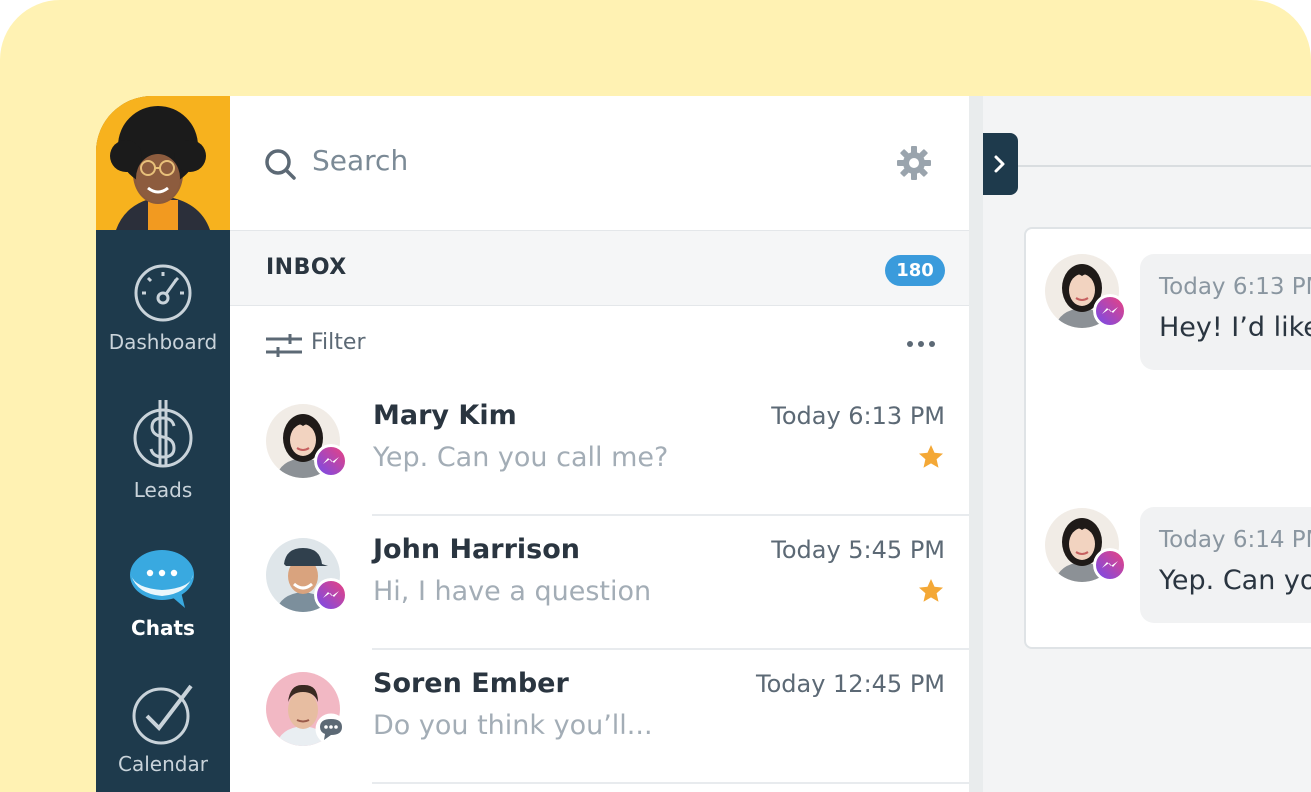 The image size is (1311, 792). Describe the element at coordinates (914, 163) in the screenshot. I see `gear-icon` at that location.